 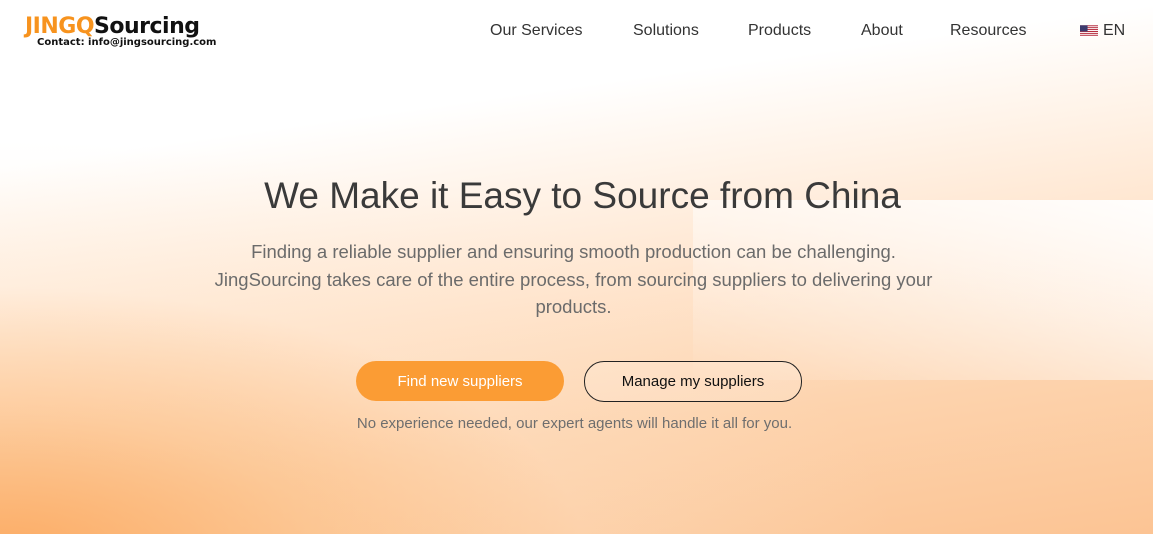 What do you see at coordinates (779, 31) in the screenshot?
I see `nav-item-products: Products` at bounding box center [779, 31].